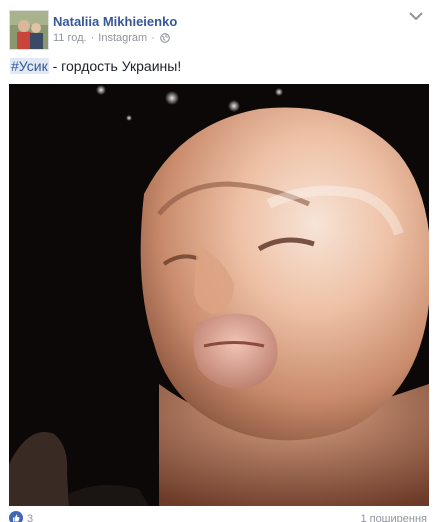 This screenshot has height=522, width=436. What do you see at coordinates (115, 21) in the screenshot?
I see `author-name: Nataliia Mikhieienko` at bounding box center [115, 21].